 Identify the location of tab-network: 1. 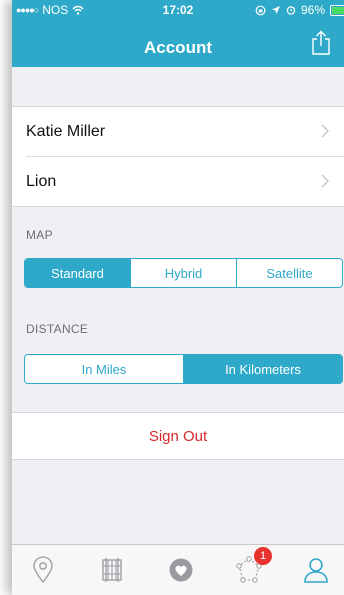
(253, 566).